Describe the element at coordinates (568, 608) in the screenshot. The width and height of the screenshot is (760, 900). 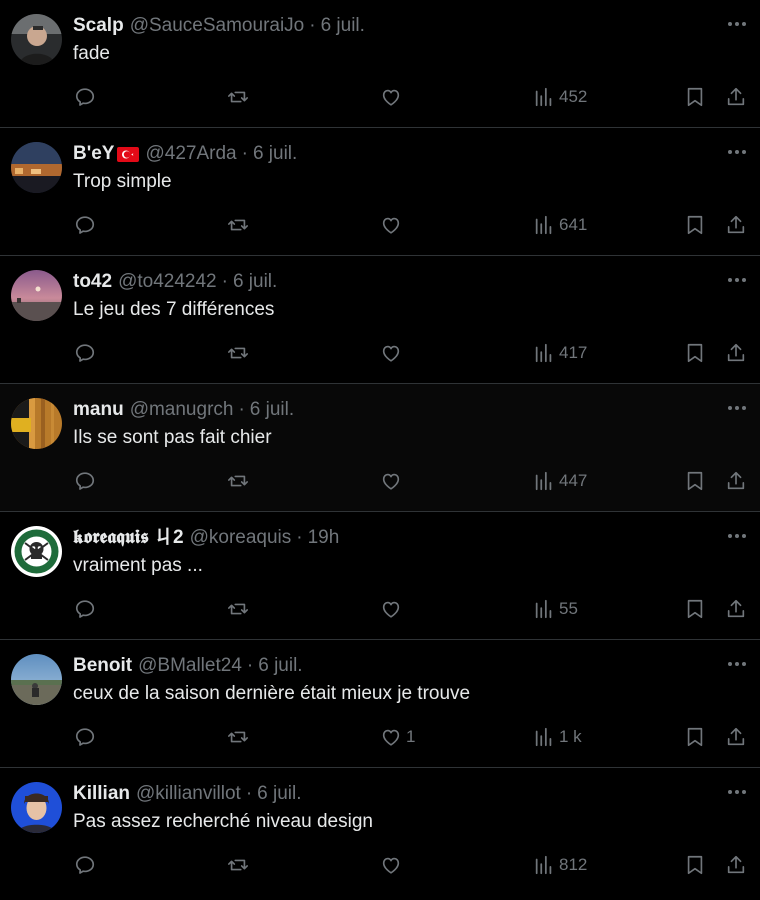
I see `views-count: 55` at that location.